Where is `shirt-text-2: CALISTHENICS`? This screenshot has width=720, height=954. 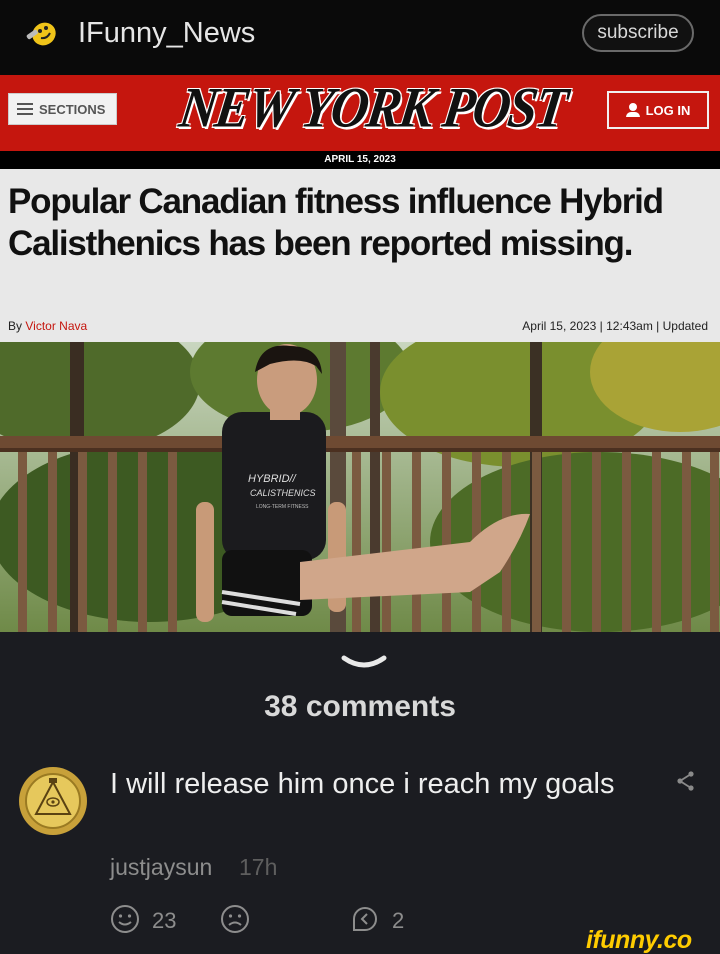 shirt-text-2: CALISTHENICS is located at coordinates (283, 493).